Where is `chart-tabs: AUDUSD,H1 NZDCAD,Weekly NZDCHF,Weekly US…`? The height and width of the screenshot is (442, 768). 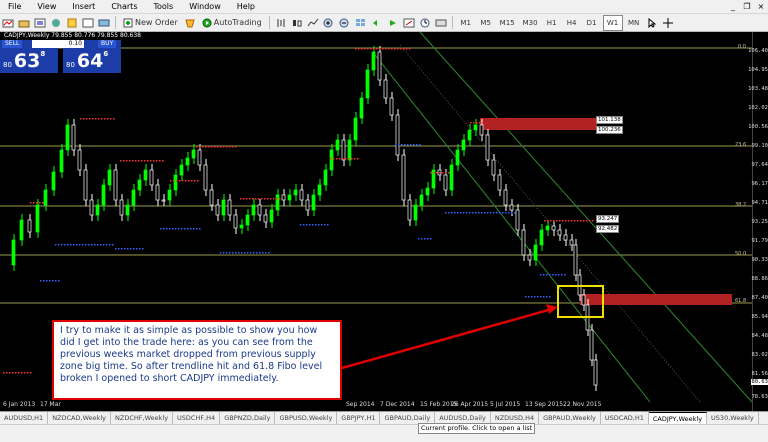 chart-tabs: AUDUSD,H1 NZDCAD,Weekly NZDCHF,Weekly US… is located at coordinates (384, 417).